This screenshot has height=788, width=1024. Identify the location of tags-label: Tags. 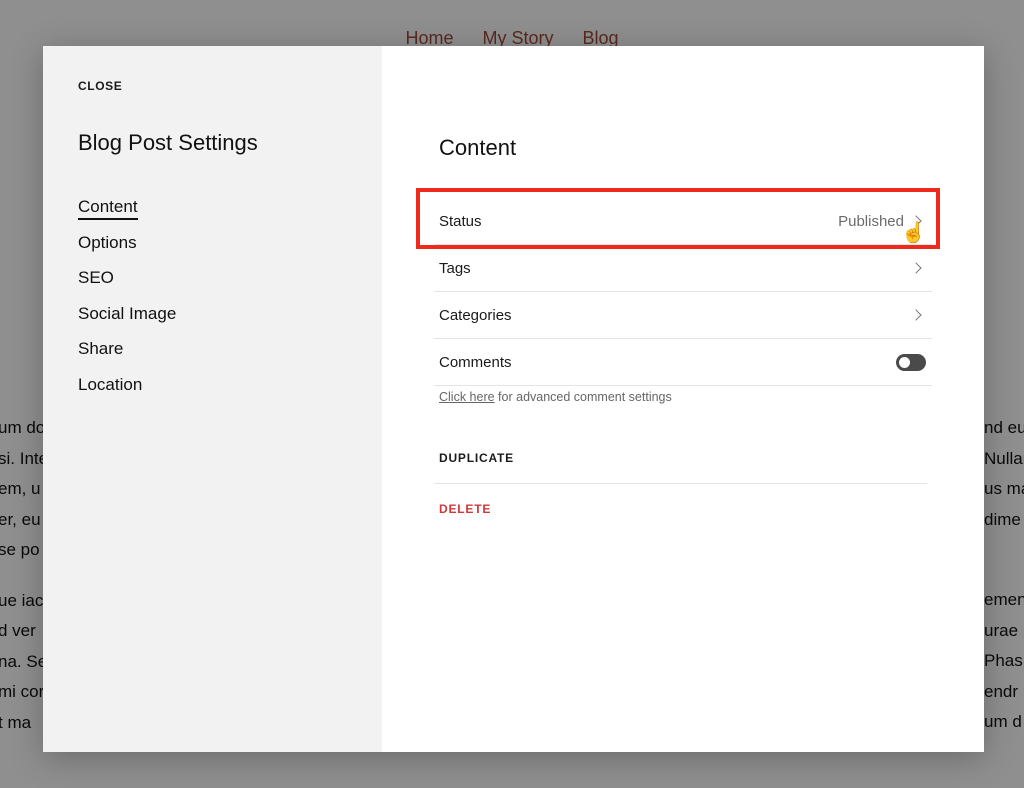
(455, 268).